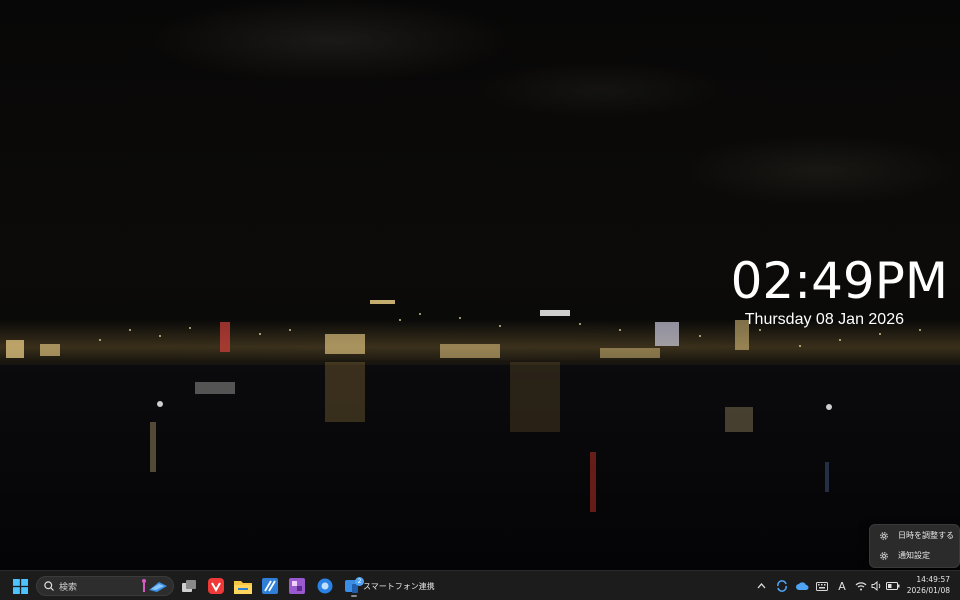 This screenshot has height=600, width=960. What do you see at coordinates (933, 579) in the screenshot?
I see `taskbar-clock-time: 14:49:57` at bounding box center [933, 579].